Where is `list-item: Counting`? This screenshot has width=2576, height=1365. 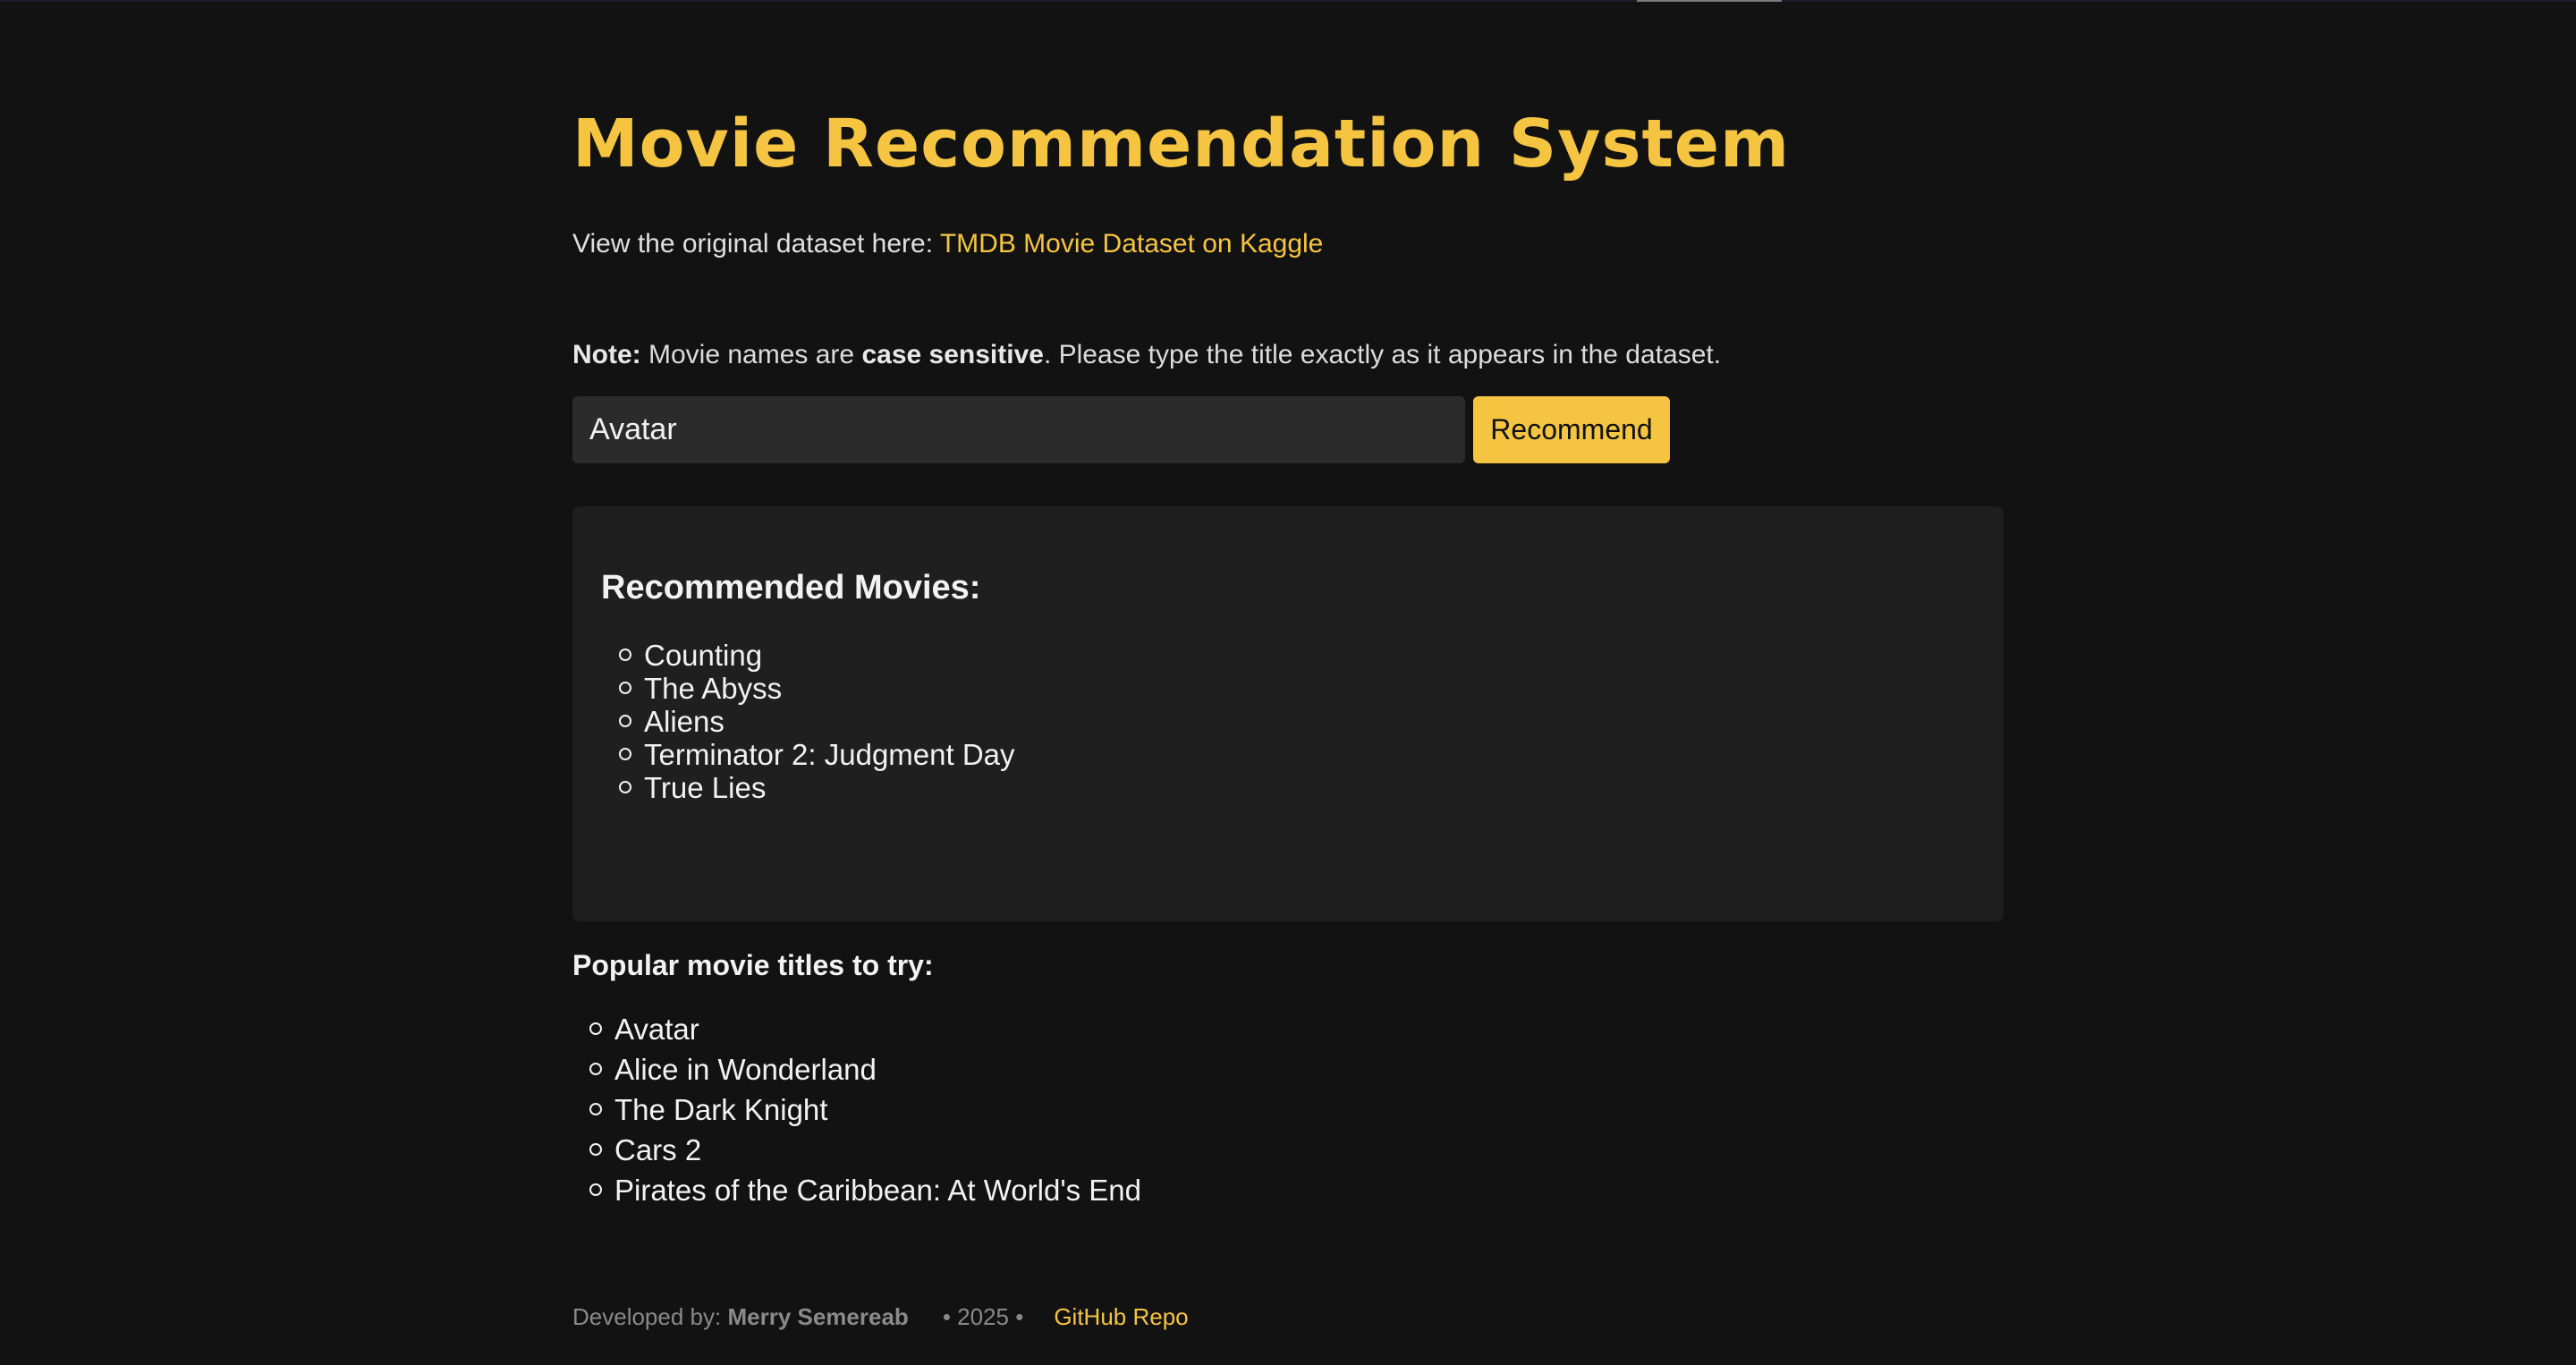
list-item: Counting is located at coordinates (817, 655).